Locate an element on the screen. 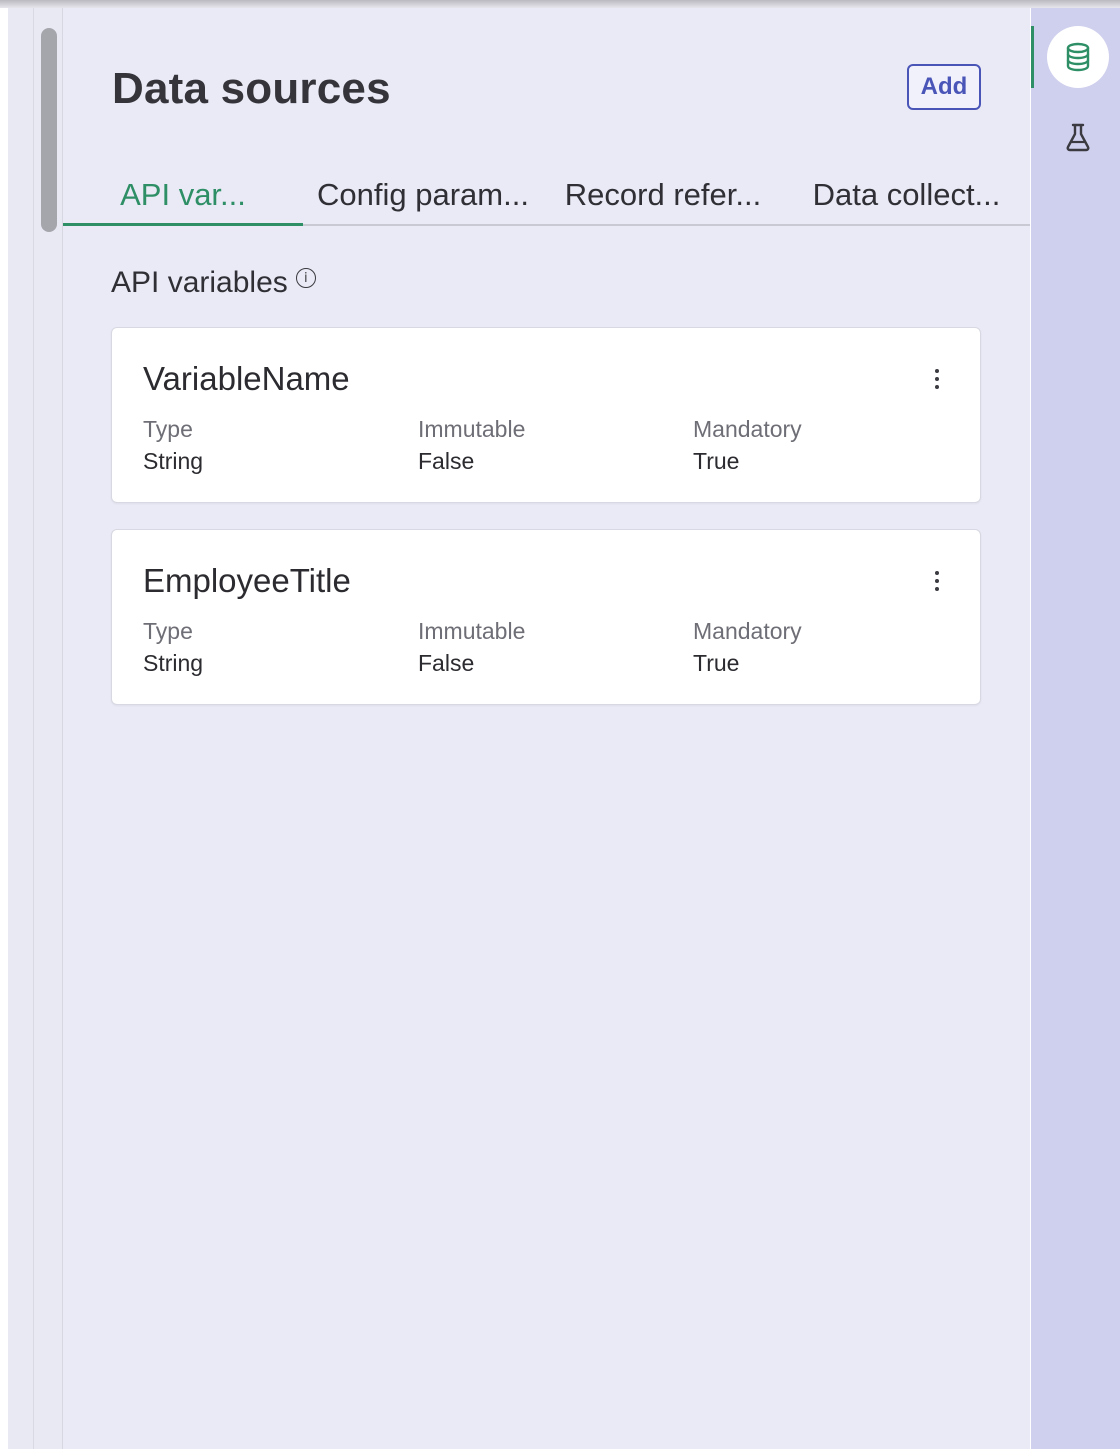 Image resolution: width=1120 pixels, height=1449 pixels. info-icon: i is located at coordinates (305, 278).